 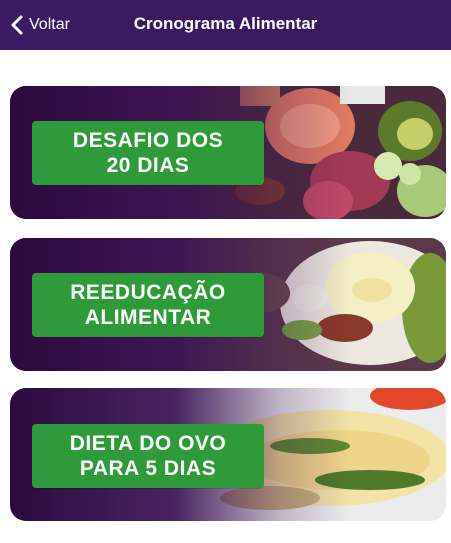 What do you see at coordinates (148, 292) in the screenshot?
I see `card-title-line-1: REEDUCAÇÃO` at bounding box center [148, 292].